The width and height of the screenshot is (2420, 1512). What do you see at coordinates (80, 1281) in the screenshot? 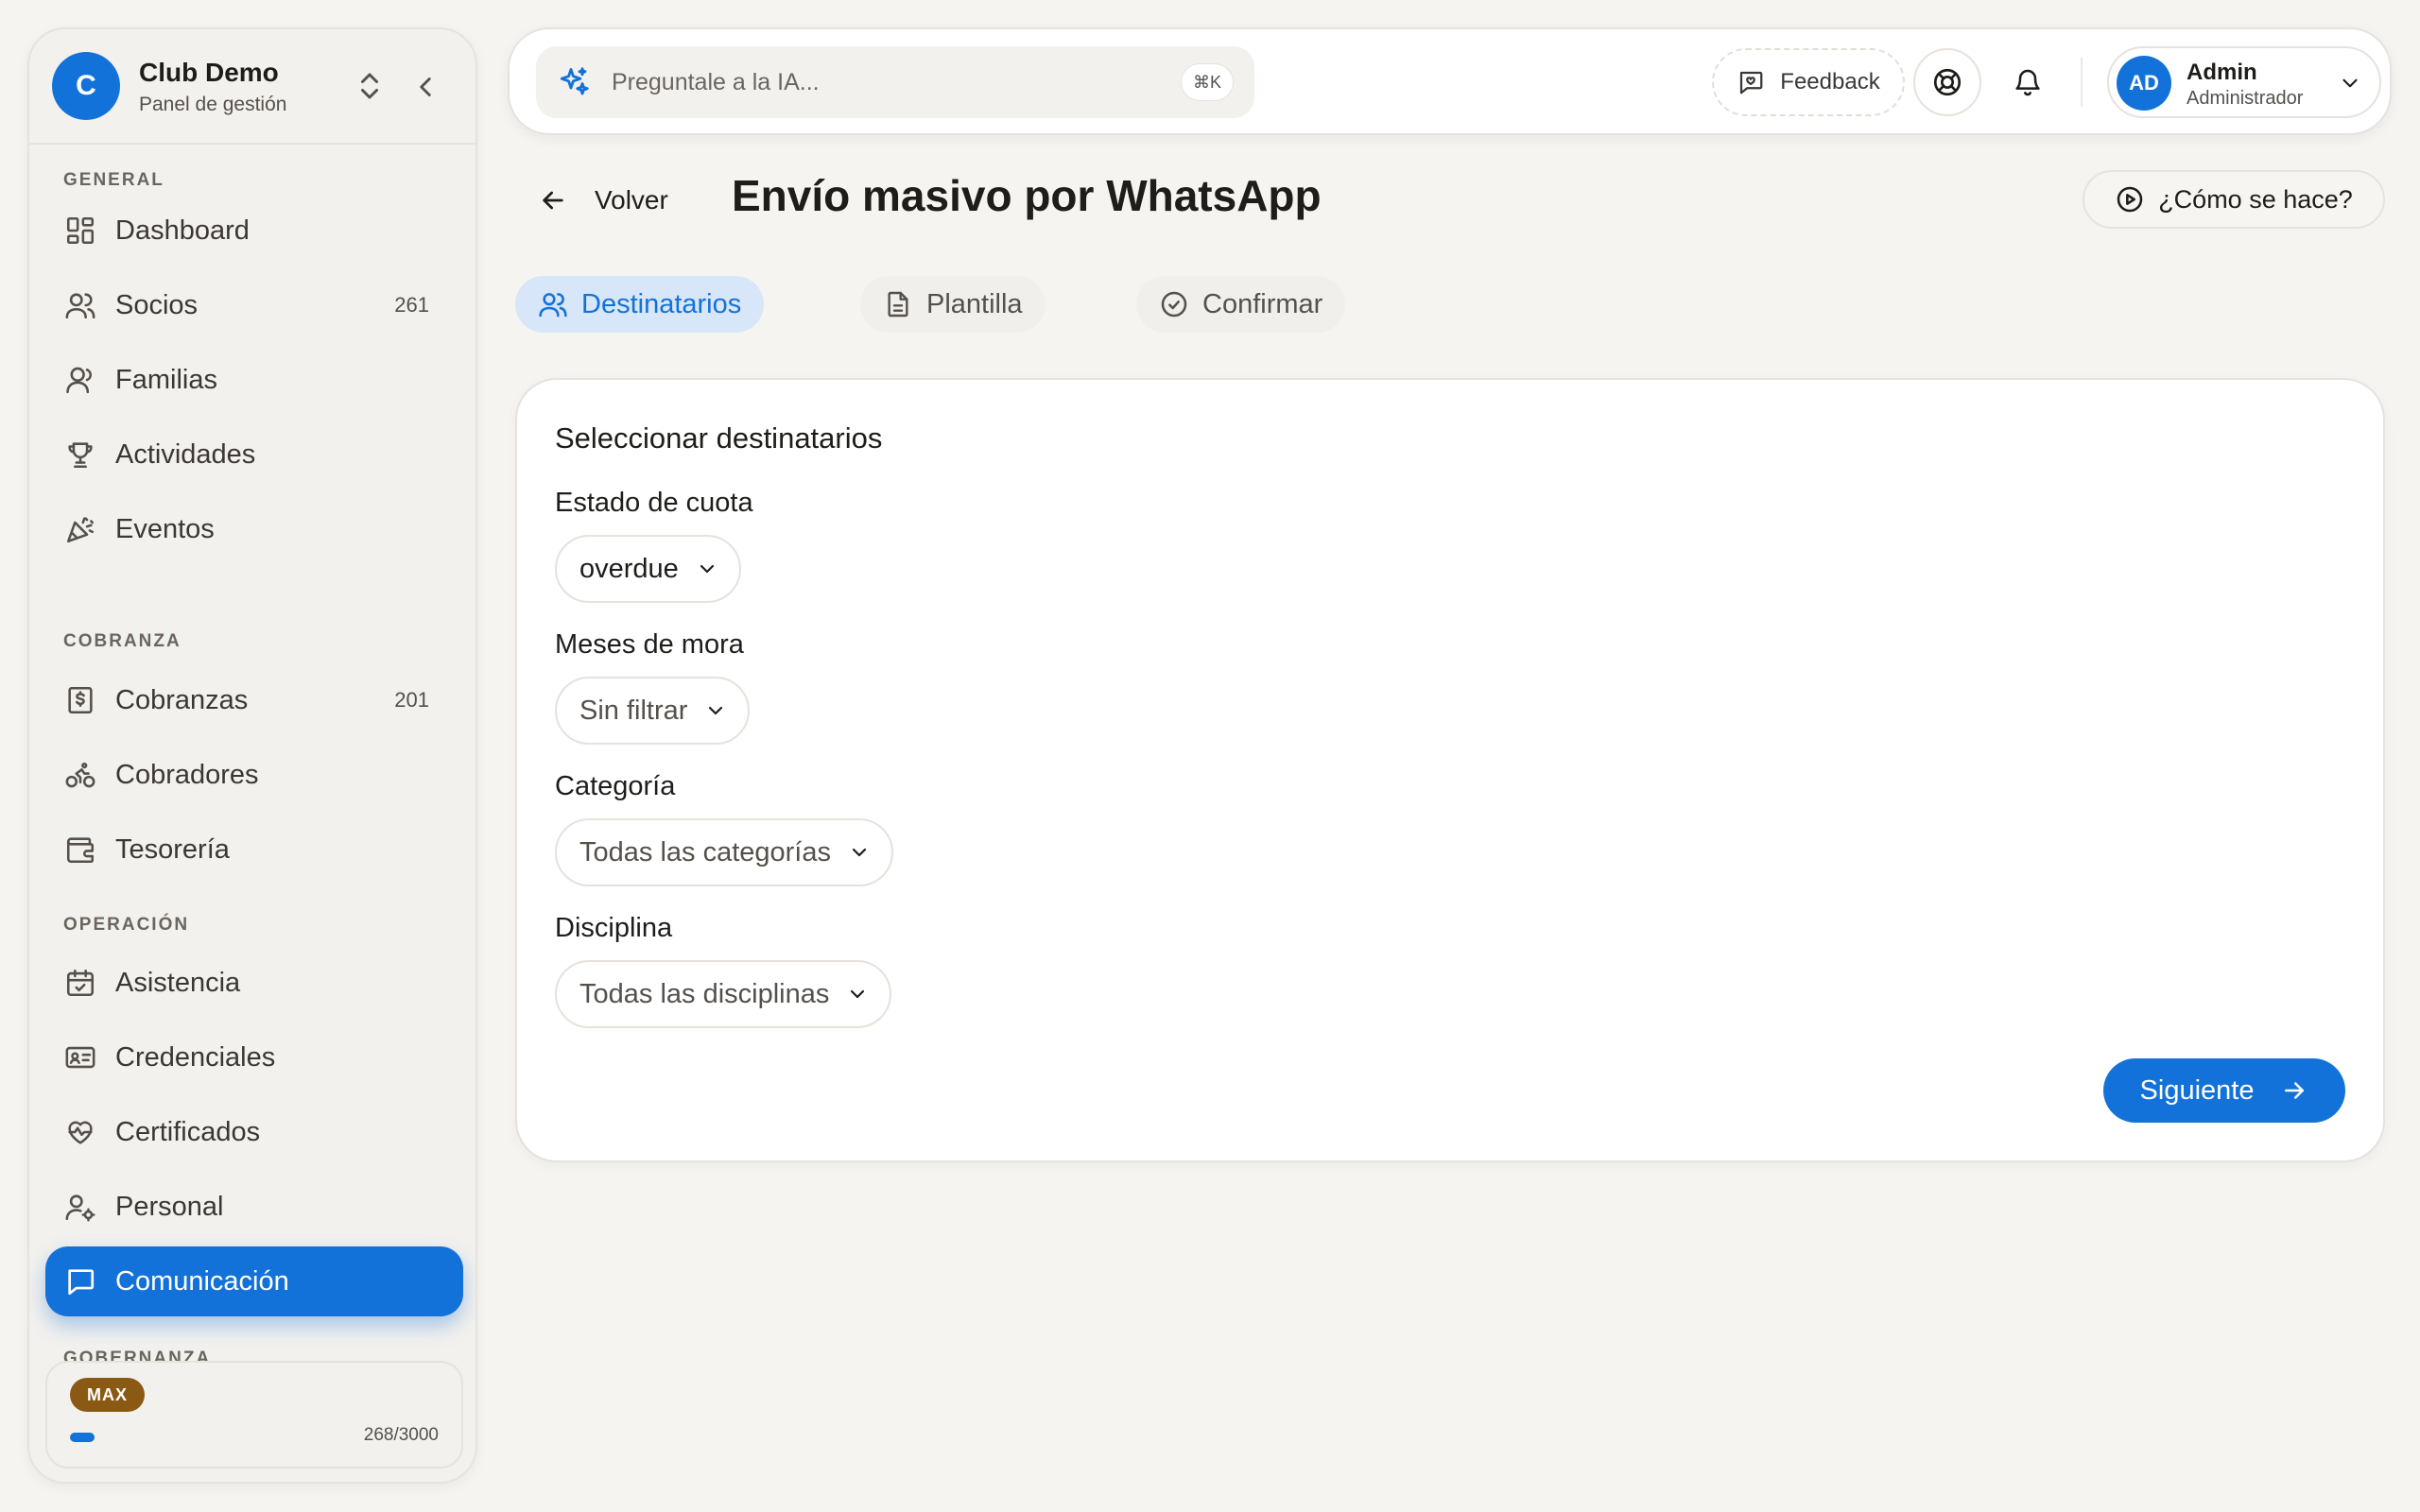
I see `message-icon` at bounding box center [80, 1281].